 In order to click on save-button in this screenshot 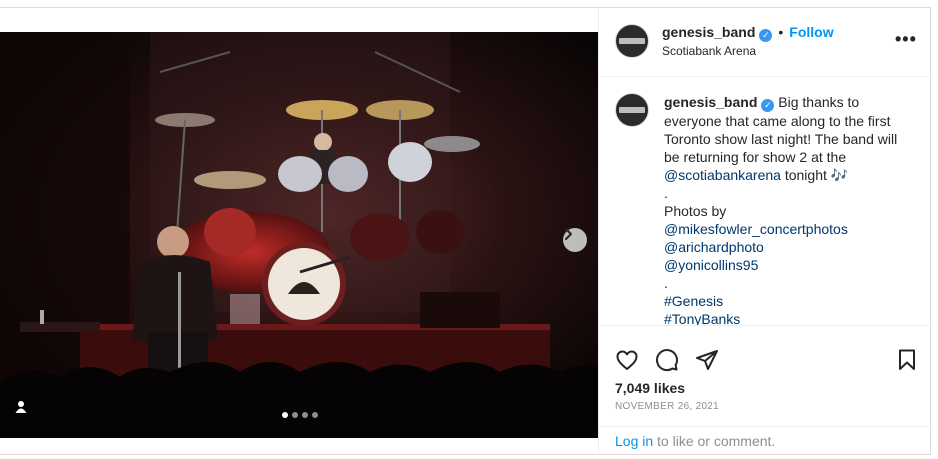, I will do `click(908, 361)`.